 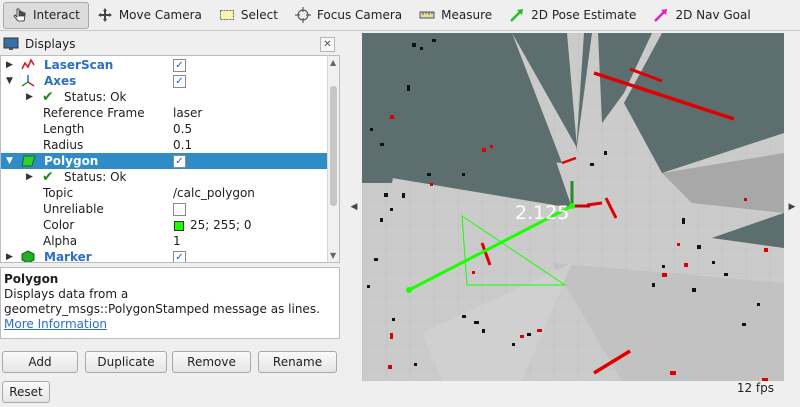 I want to click on focus-camera-label: Focus Camera, so click(x=359, y=15).